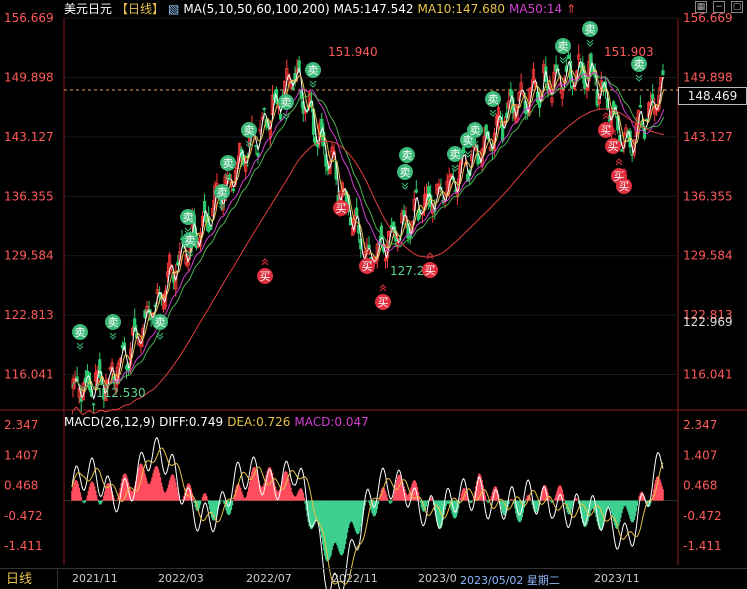 The height and width of the screenshot is (589, 747). What do you see at coordinates (269, 578) in the screenshot?
I see `x-label: 2022/07` at bounding box center [269, 578].